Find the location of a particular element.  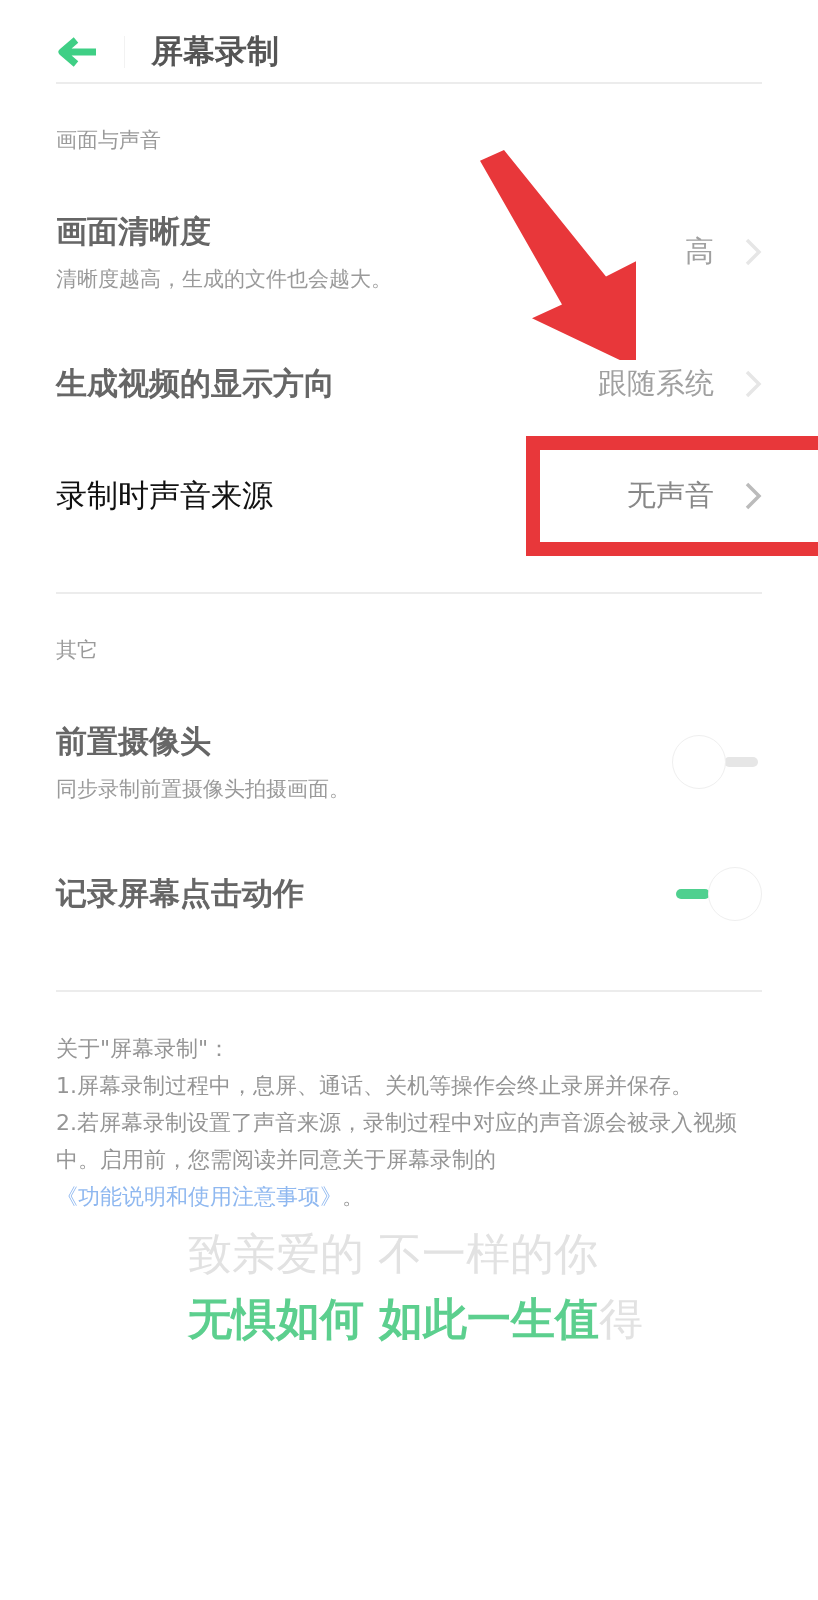

settings-row: 前置摄像头 同步录制前置摄像头拍摄画面。 is located at coordinates (409, 762).